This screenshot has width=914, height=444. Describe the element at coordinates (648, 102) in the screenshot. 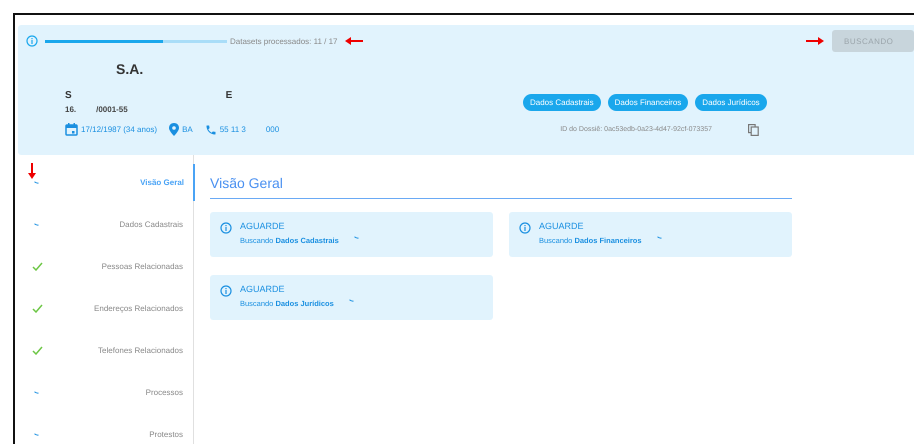

I see `category-chip: Dados Financeiros` at that location.